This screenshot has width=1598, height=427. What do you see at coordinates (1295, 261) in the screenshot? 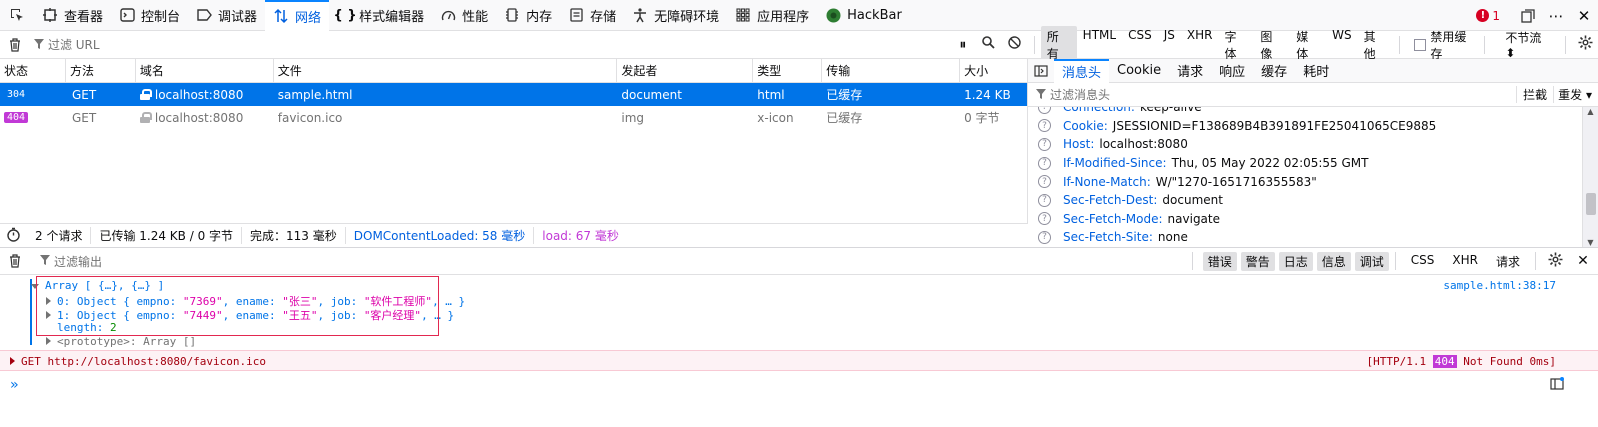
I see `log-level-button: 日志` at bounding box center [1295, 261].